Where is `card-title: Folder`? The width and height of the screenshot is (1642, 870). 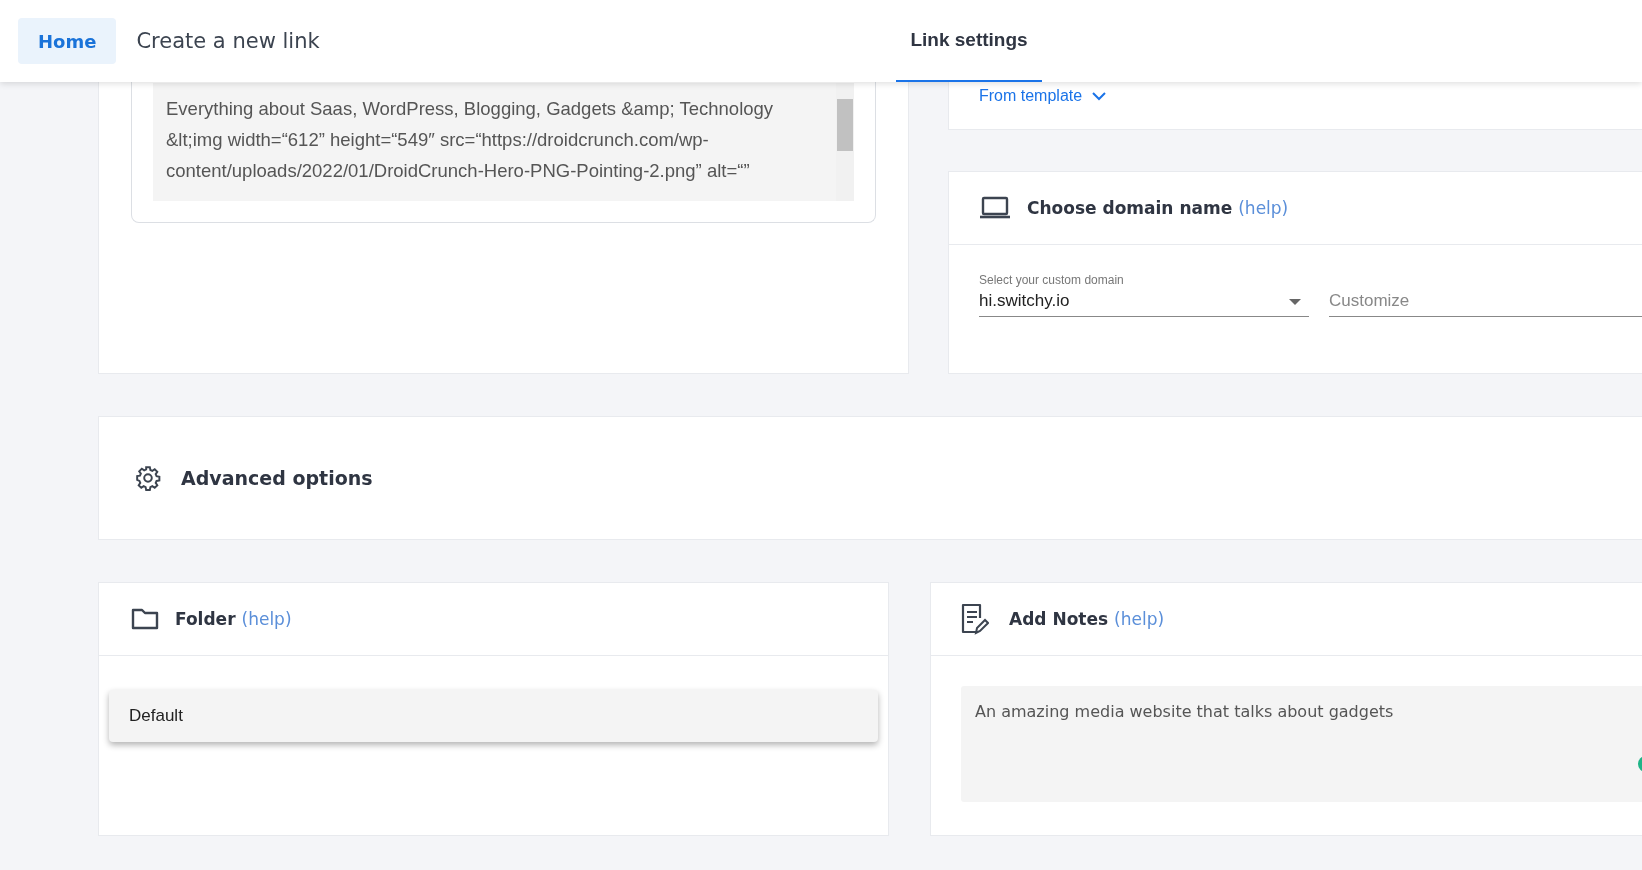 card-title: Folder is located at coordinates (205, 619).